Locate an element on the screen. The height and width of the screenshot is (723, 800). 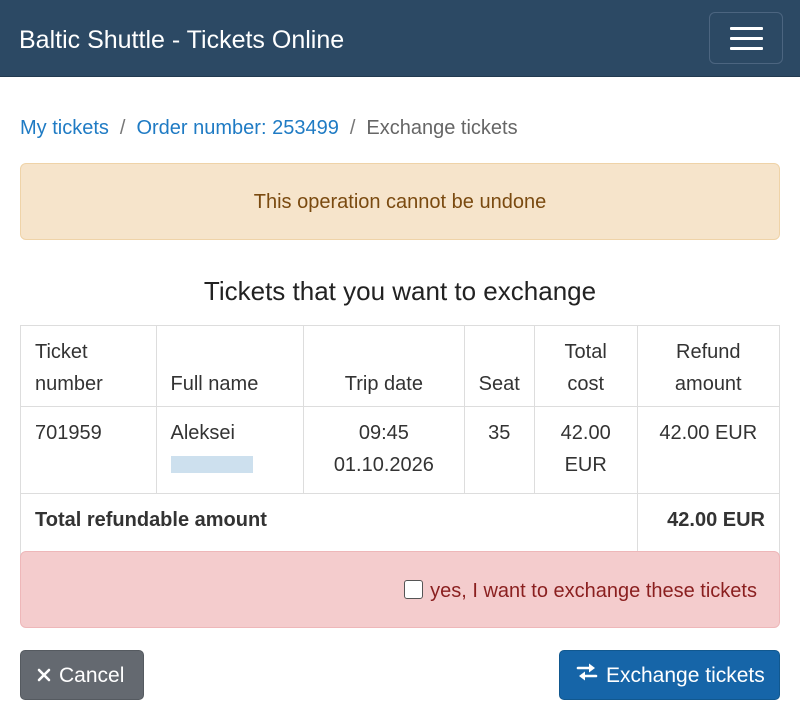
exchange-label: Exchange tickets is located at coordinates (685, 675).